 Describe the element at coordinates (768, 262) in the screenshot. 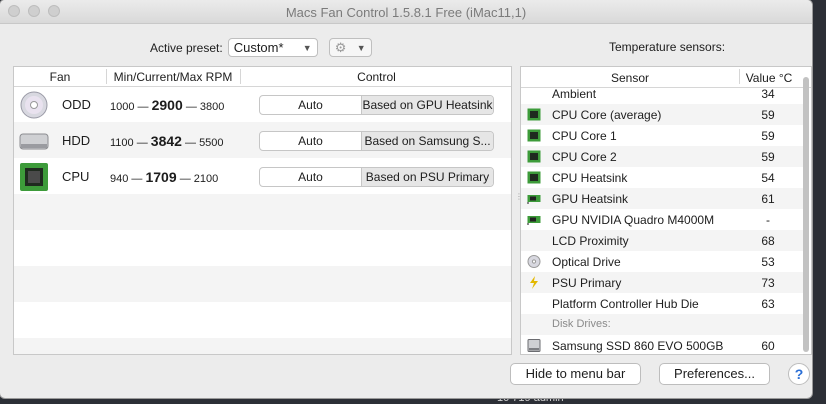

I see `sensor-value: 53` at that location.